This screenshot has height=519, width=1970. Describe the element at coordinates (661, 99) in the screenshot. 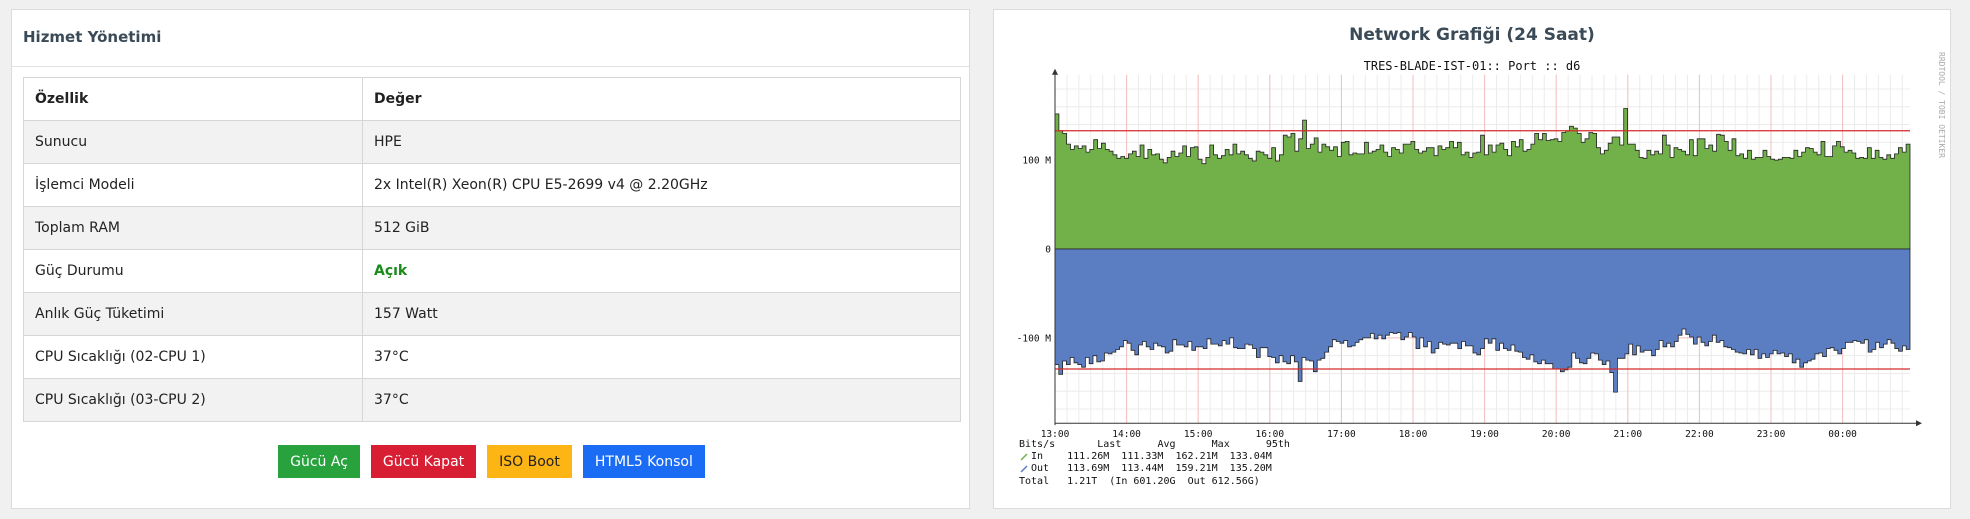

I see `column-header-value: Değer` at that location.